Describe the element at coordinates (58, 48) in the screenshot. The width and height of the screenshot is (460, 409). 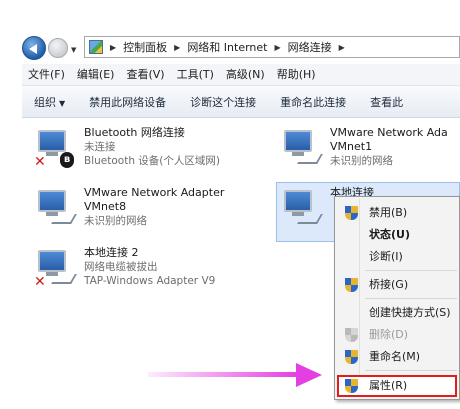
I see `forward-button` at that location.